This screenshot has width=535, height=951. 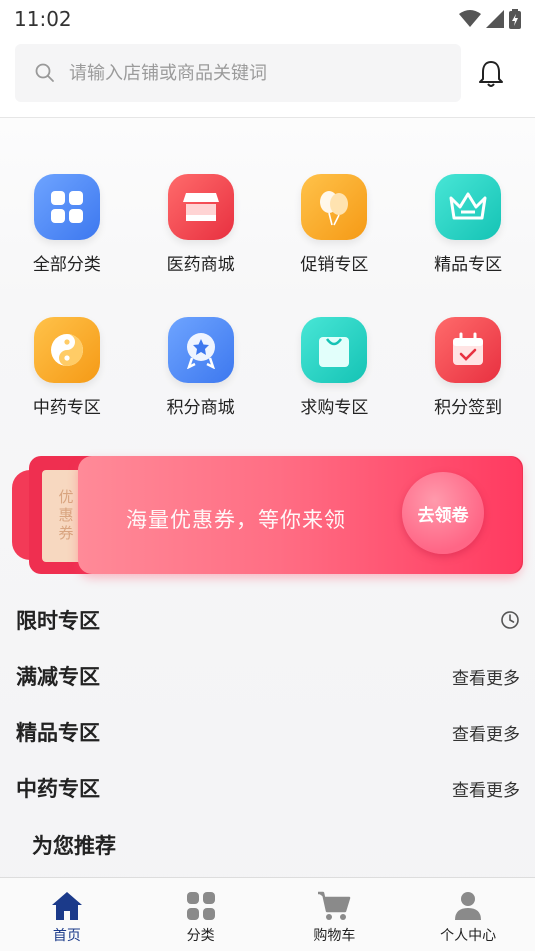 I want to click on search-header, so click(x=267, y=78).